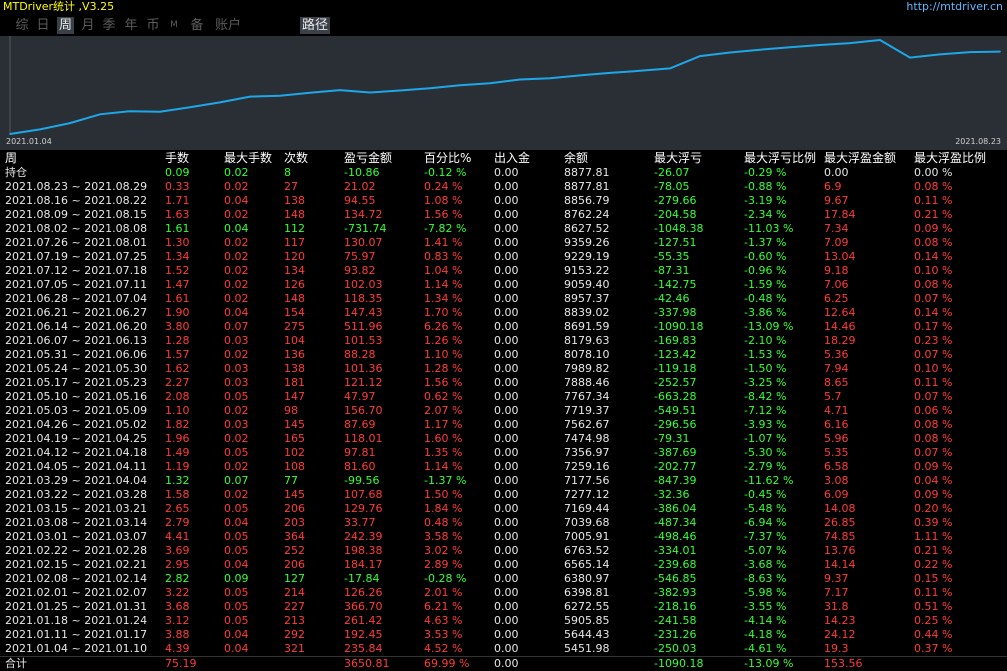  What do you see at coordinates (363, 410) in the screenshot?
I see `cell-pnl: 156.70` at bounding box center [363, 410].